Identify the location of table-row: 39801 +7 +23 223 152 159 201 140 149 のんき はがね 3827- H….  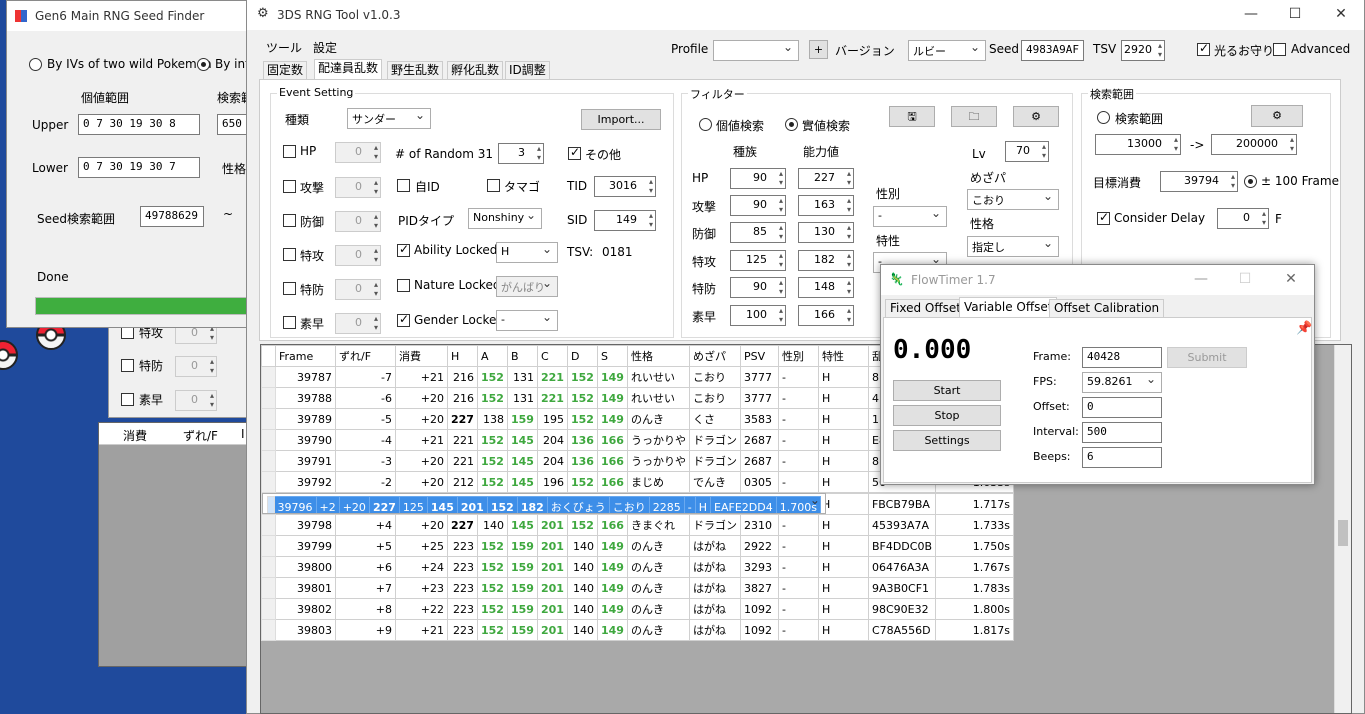
(638, 588).